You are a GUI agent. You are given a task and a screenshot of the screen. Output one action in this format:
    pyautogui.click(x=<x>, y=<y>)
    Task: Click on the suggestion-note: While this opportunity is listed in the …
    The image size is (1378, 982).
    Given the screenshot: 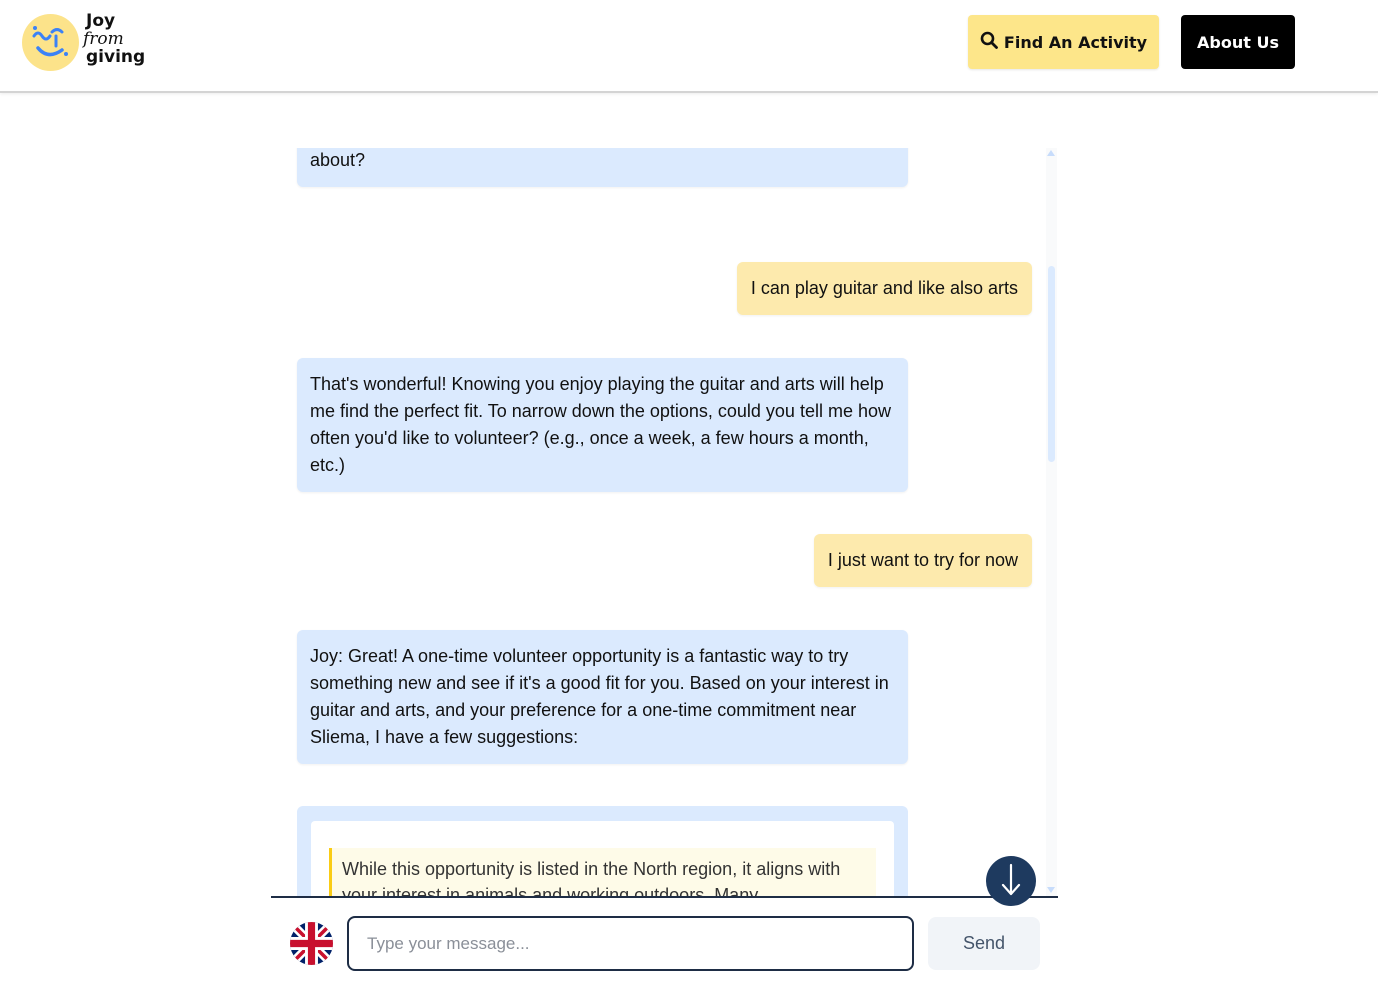 What is the action you would take?
    pyautogui.click(x=602, y=872)
    